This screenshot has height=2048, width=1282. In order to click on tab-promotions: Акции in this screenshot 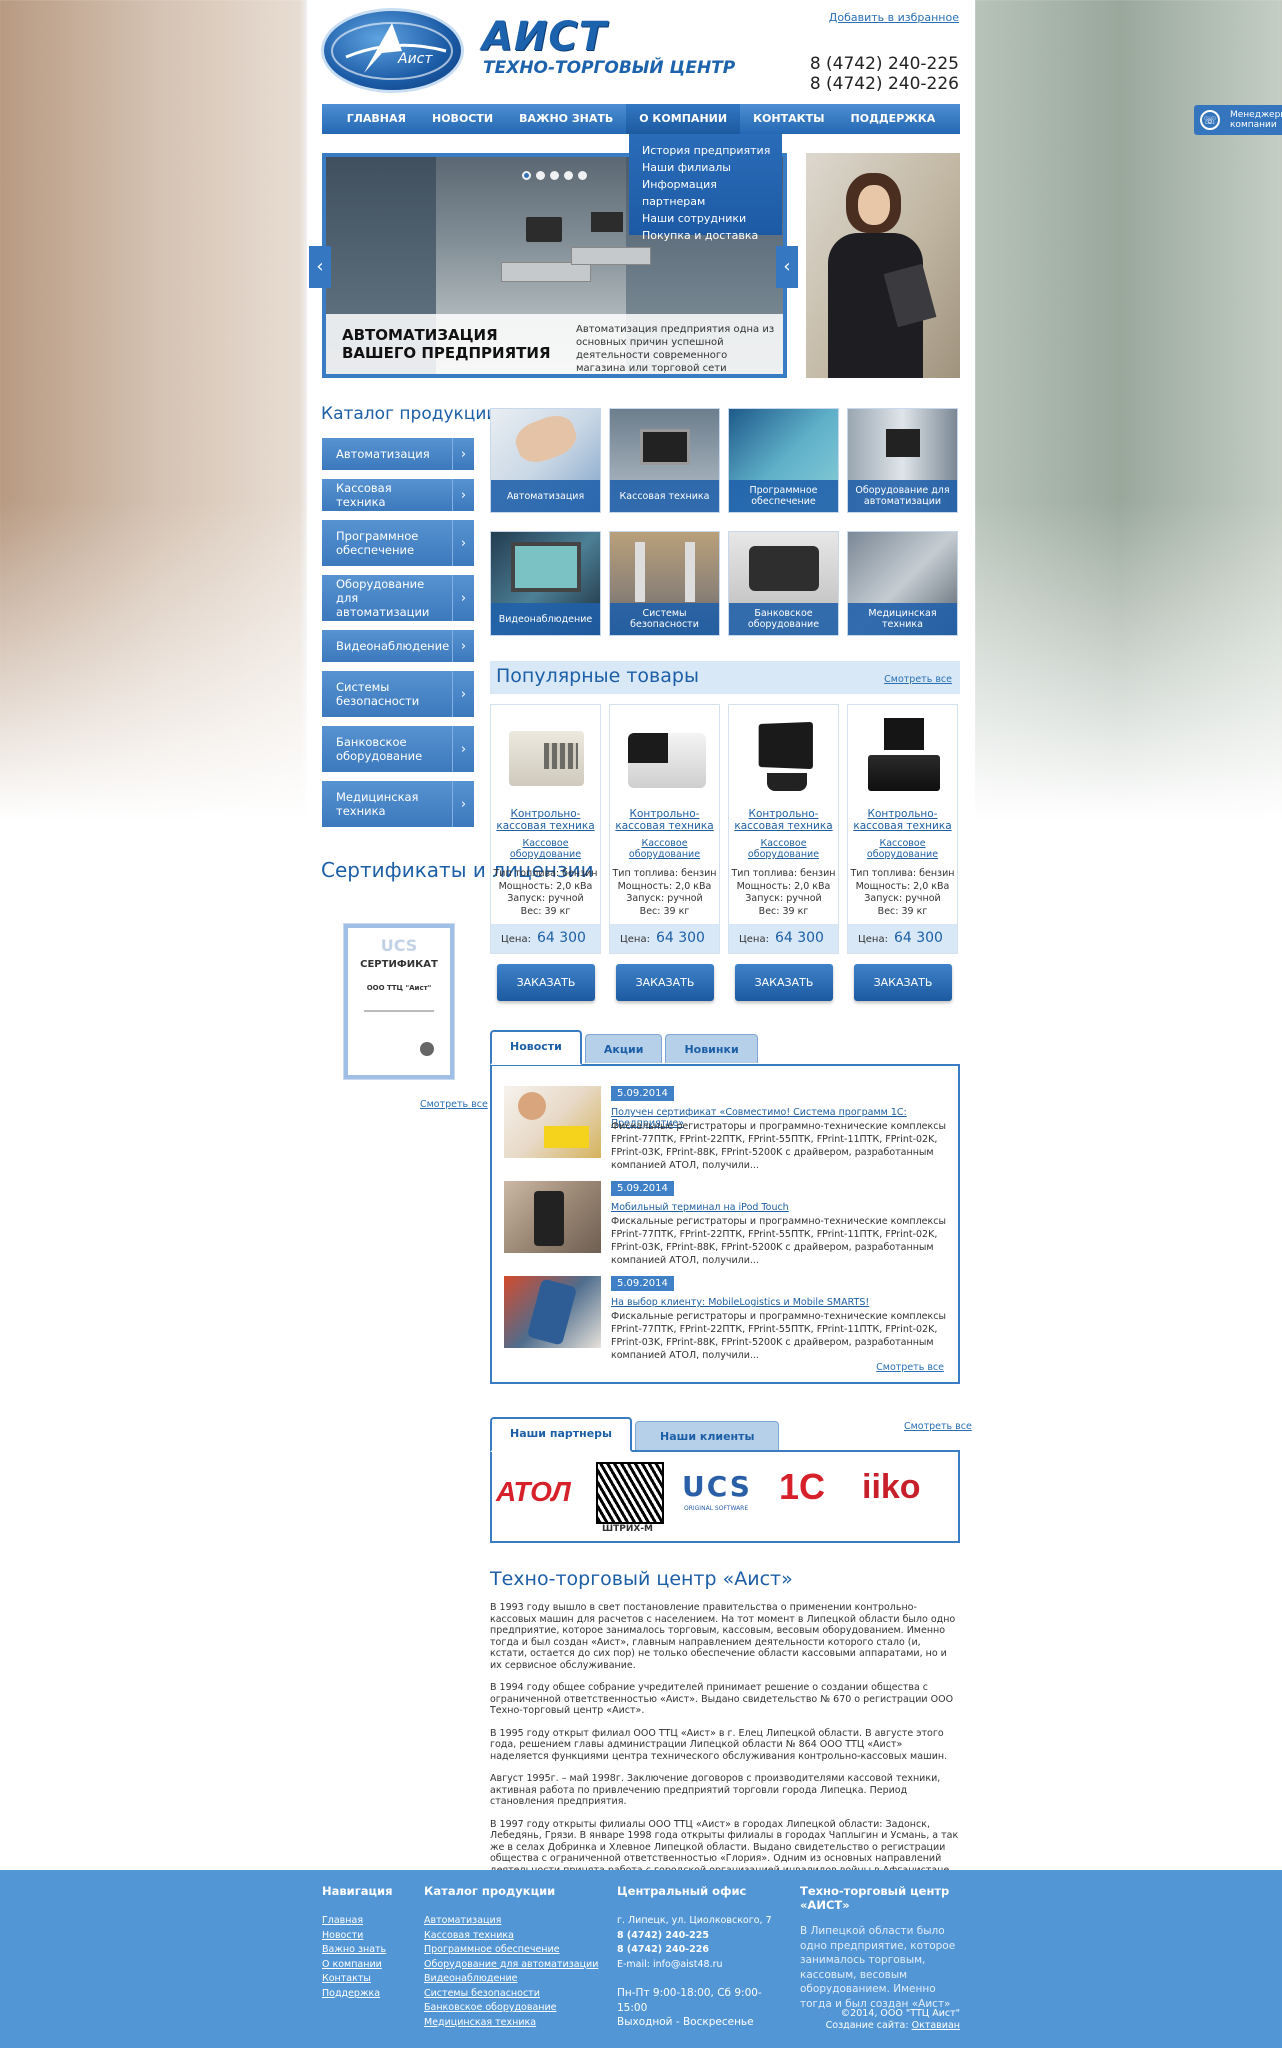, I will do `click(623, 1048)`.